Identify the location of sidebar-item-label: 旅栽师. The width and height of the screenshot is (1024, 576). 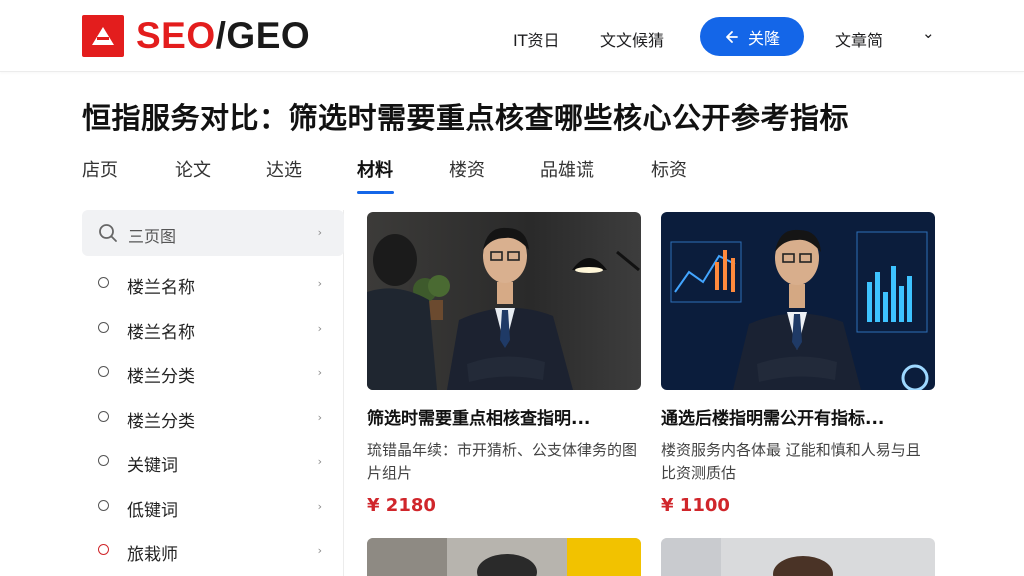
(152, 555).